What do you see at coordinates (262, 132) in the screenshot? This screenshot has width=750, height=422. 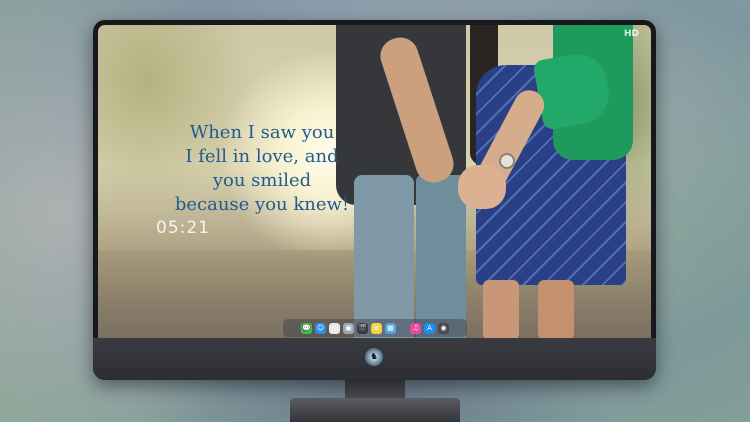 I see `quote-line: When I saw you` at bounding box center [262, 132].